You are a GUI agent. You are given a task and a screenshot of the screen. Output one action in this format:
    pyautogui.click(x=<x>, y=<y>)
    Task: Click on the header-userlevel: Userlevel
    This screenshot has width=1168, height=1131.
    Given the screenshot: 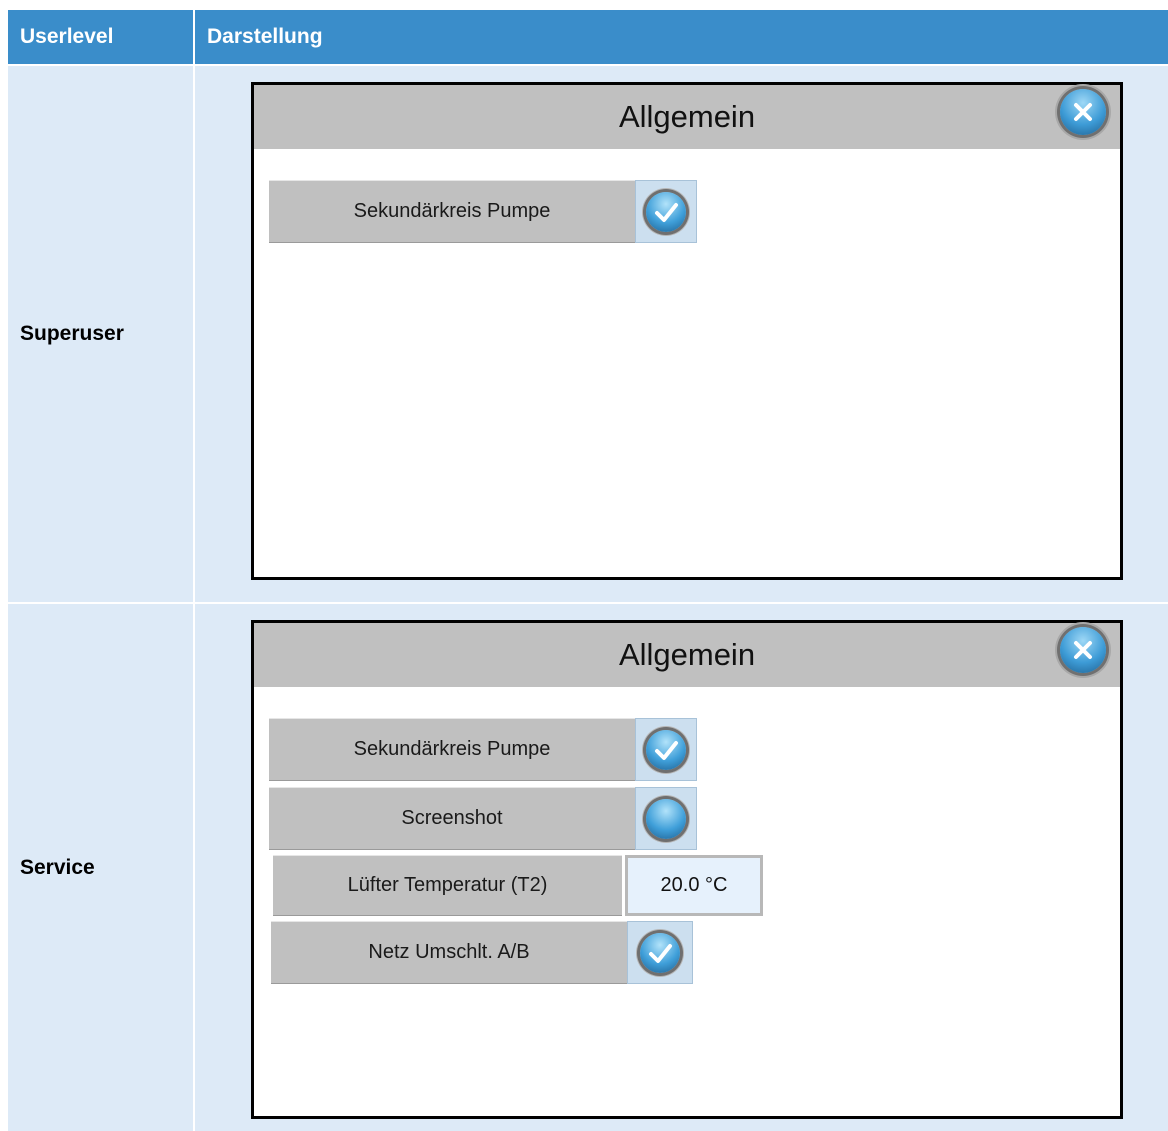 What is the action you would take?
    pyautogui.click(x=100, y=37)
    